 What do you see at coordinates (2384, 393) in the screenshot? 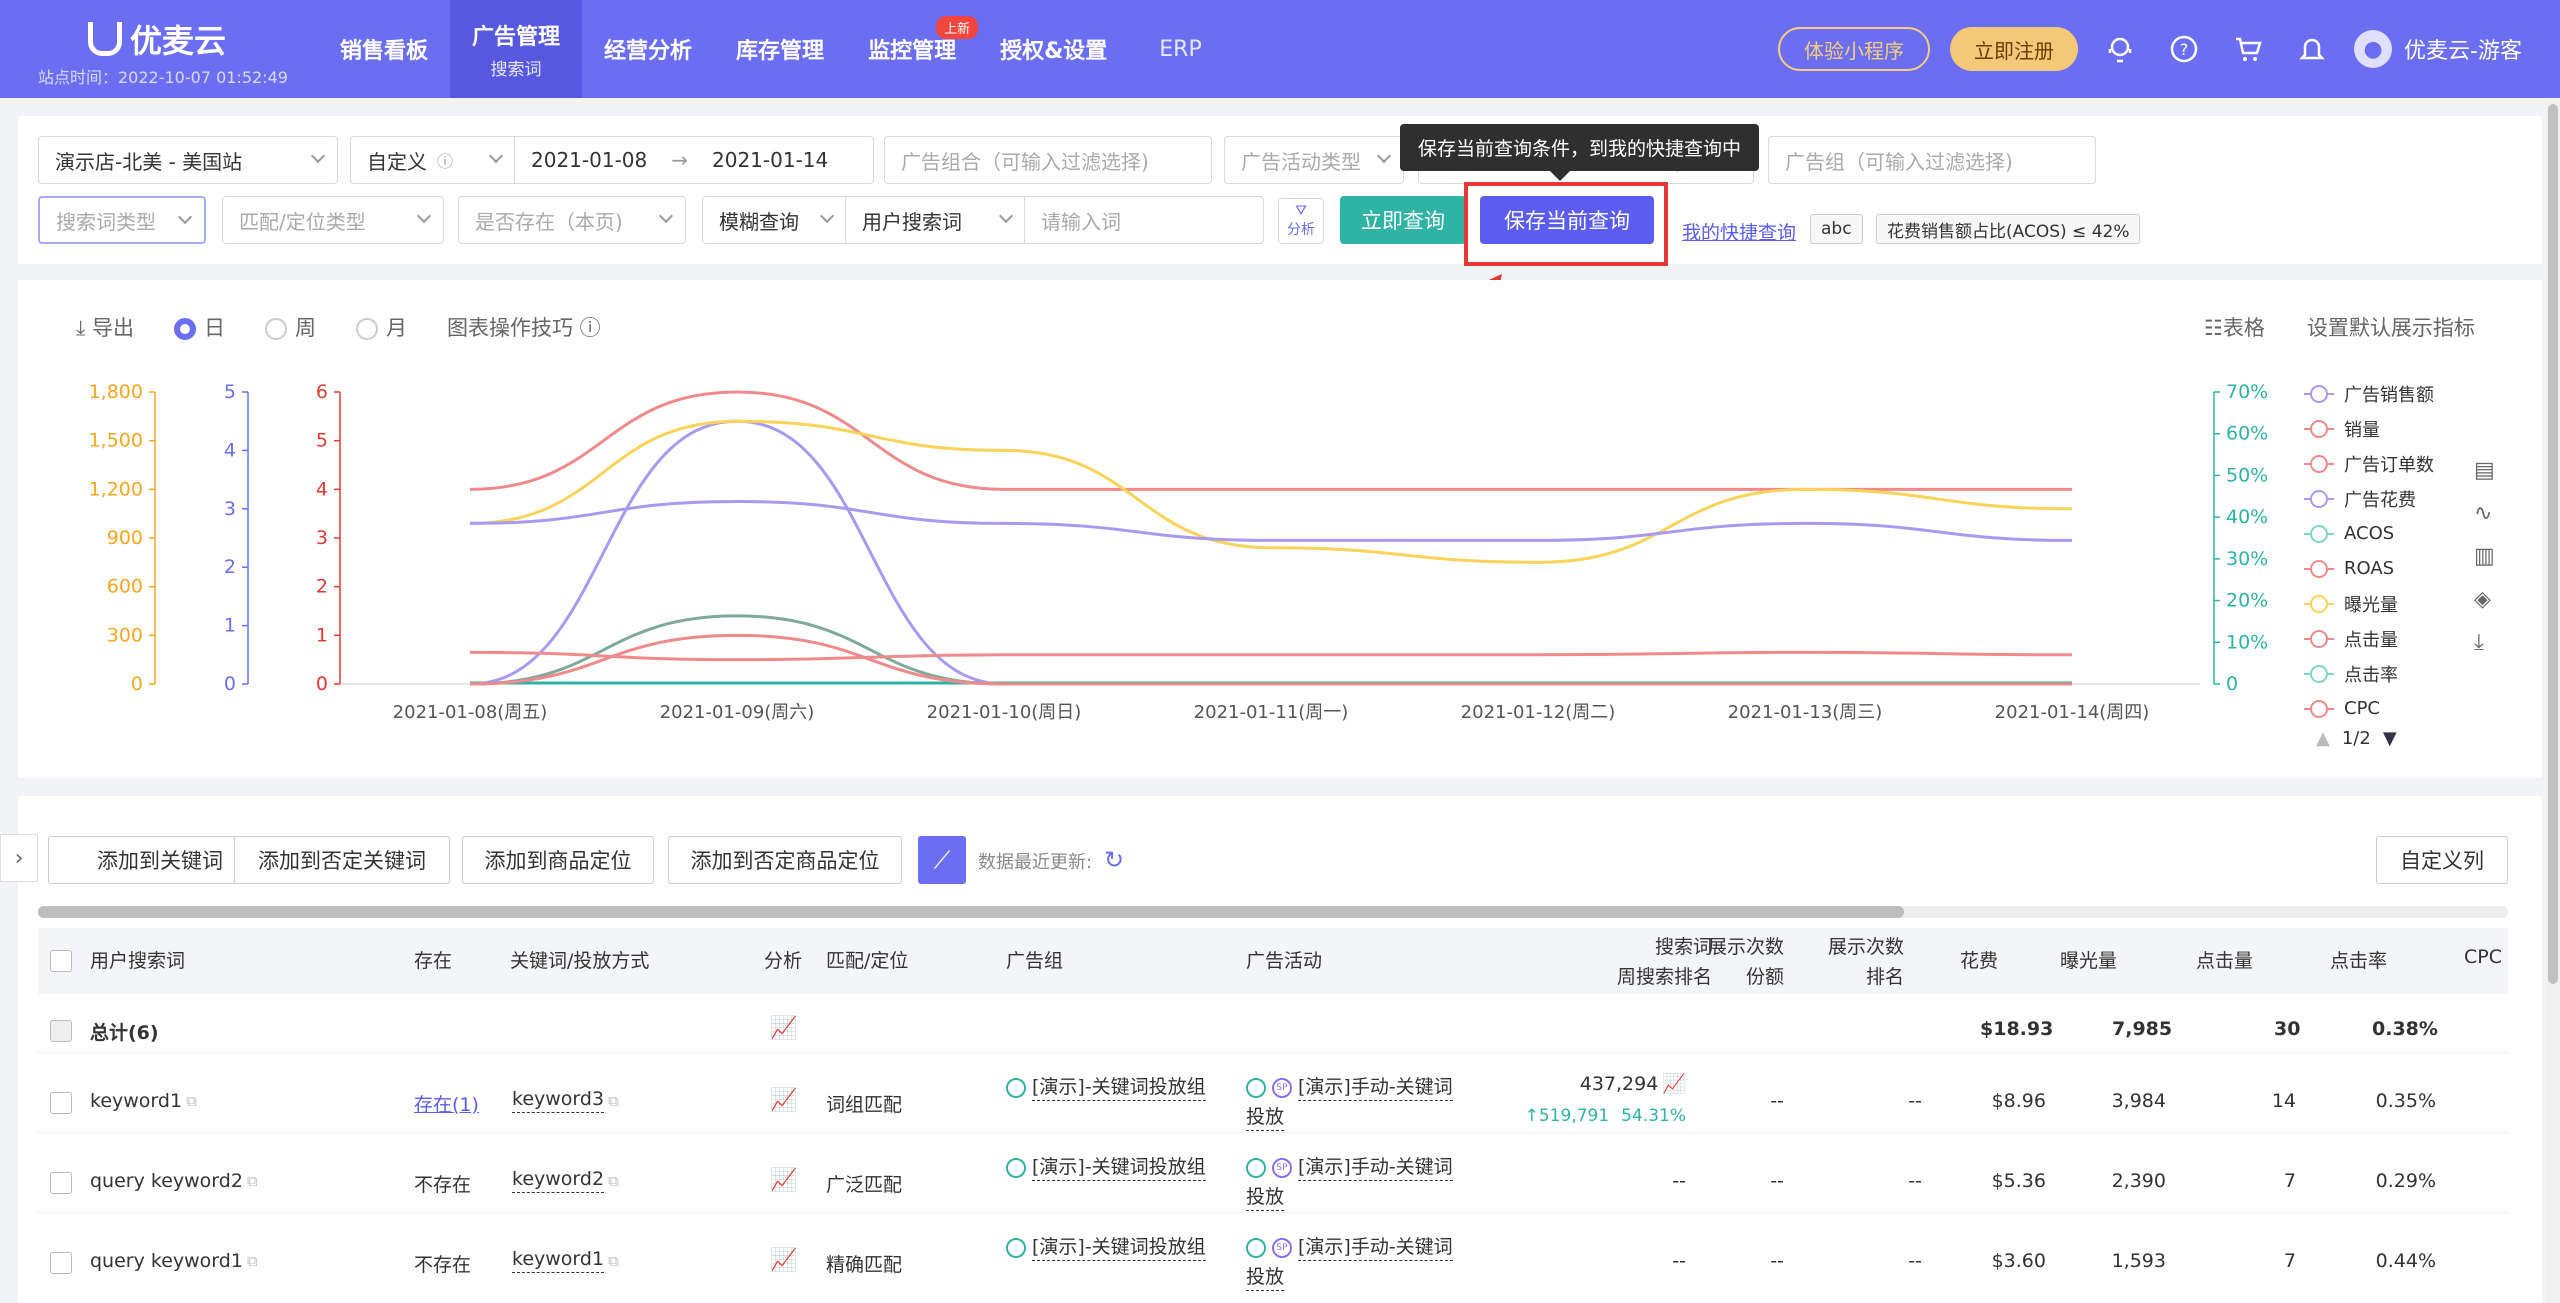
I see `legend-item: 广告销售额` at bounding box center [2384, 393].